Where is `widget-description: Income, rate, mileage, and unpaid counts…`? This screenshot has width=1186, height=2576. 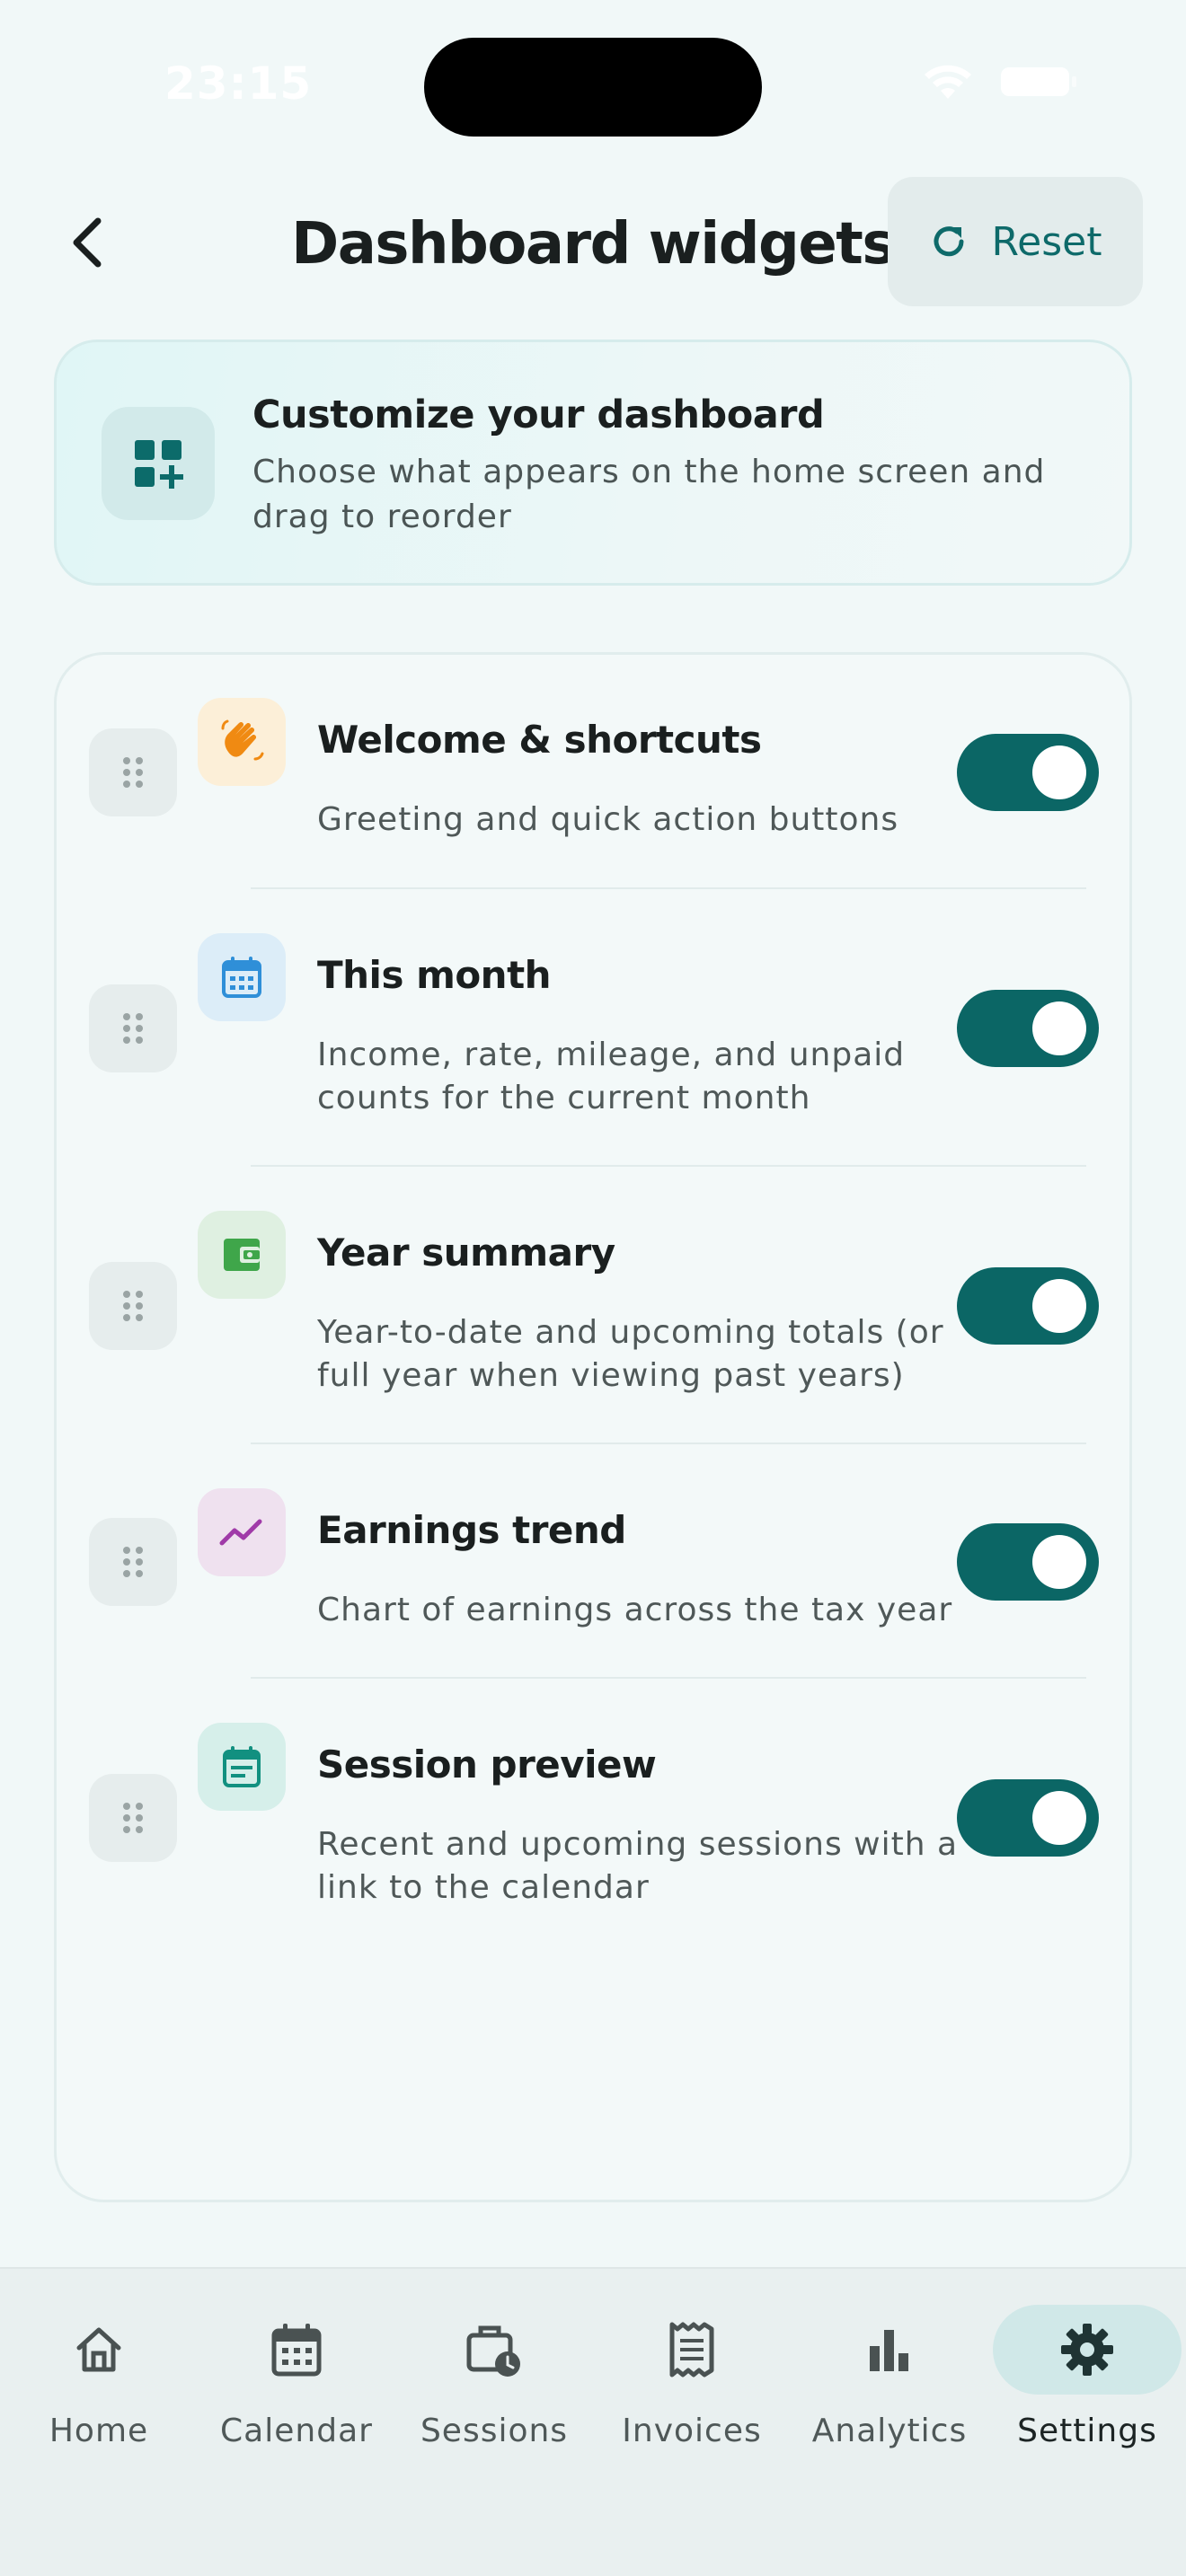 widget-description: Income, rate, mileage, and unpaid counts… is located at coordinates (611, 1076).